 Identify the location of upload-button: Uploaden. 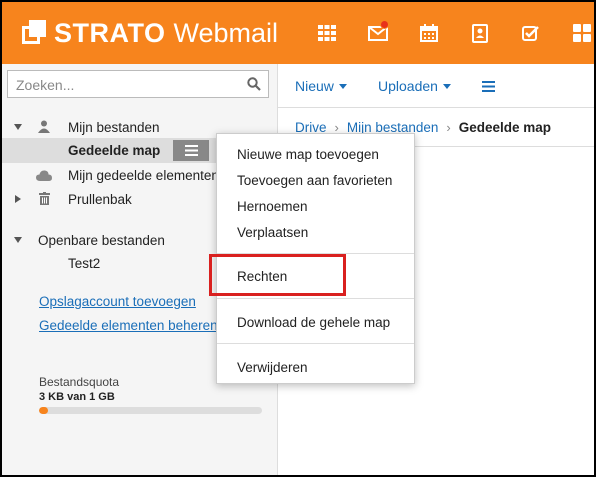
(414, 86).